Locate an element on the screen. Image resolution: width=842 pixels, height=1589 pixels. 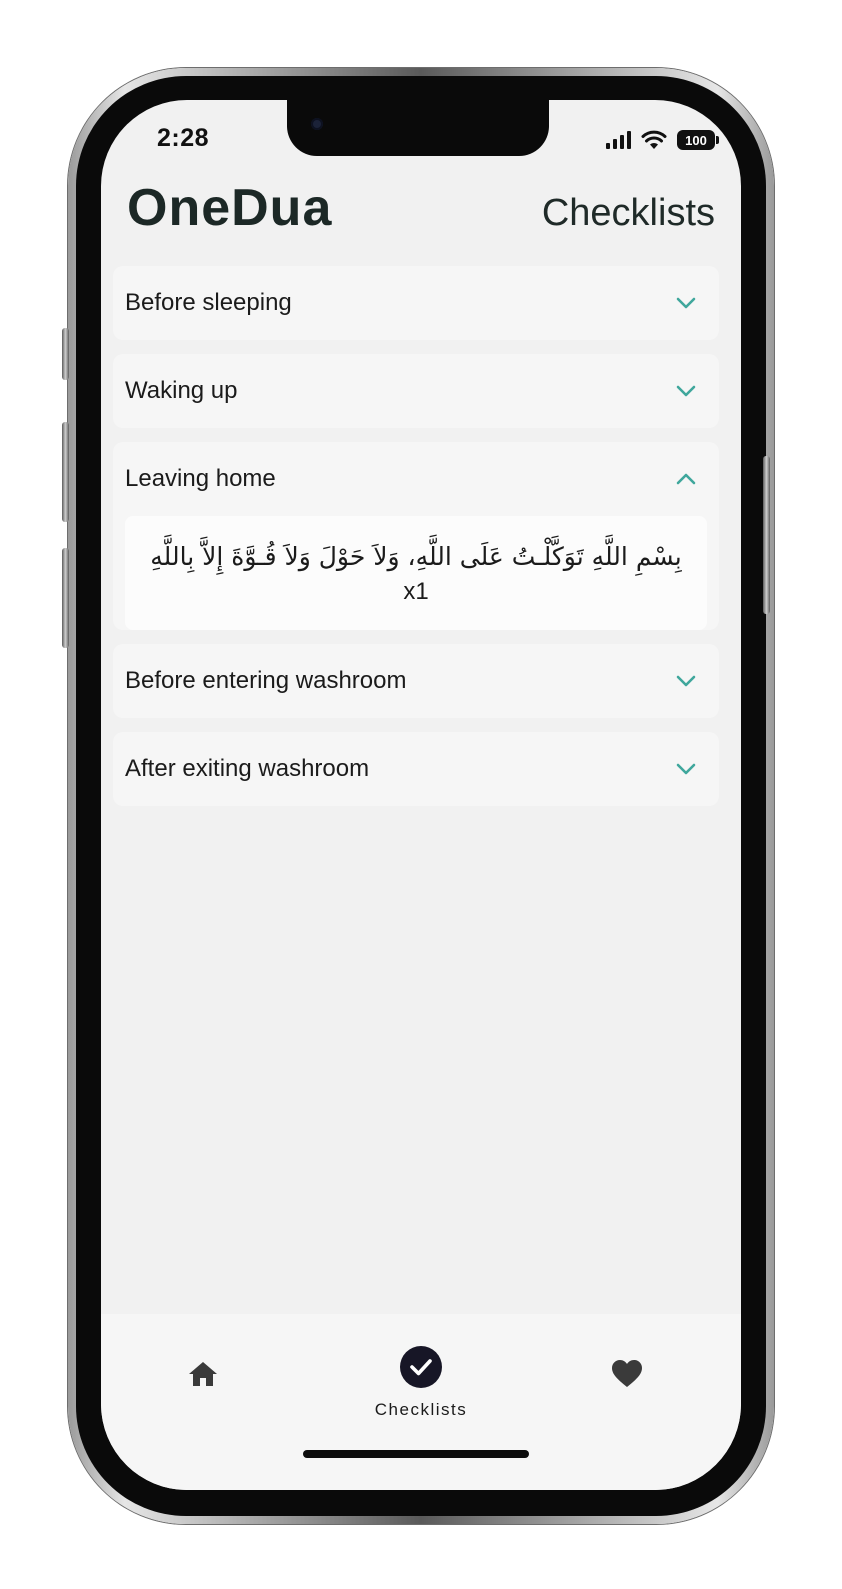
checklist-item-label: Leaving home is located at coordinates (200, 478).